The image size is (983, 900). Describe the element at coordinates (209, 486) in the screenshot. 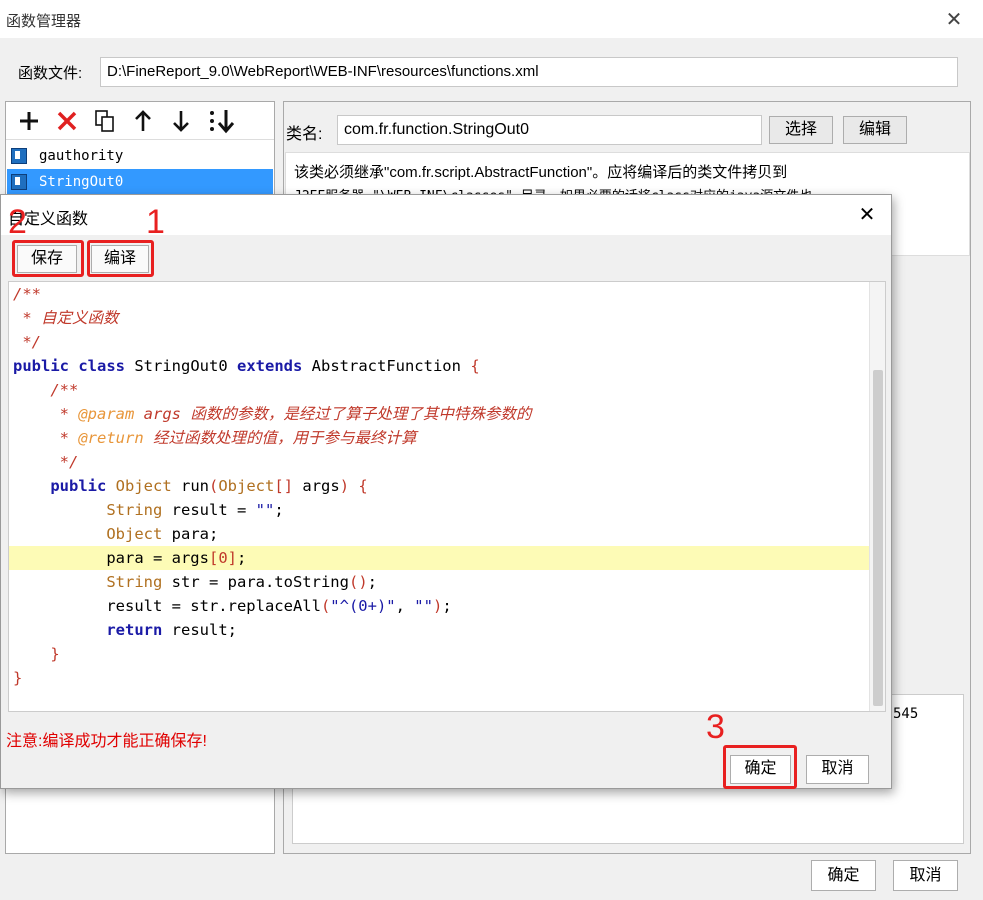

I see `code-line: public Object run(Object[] args) {` at that location.